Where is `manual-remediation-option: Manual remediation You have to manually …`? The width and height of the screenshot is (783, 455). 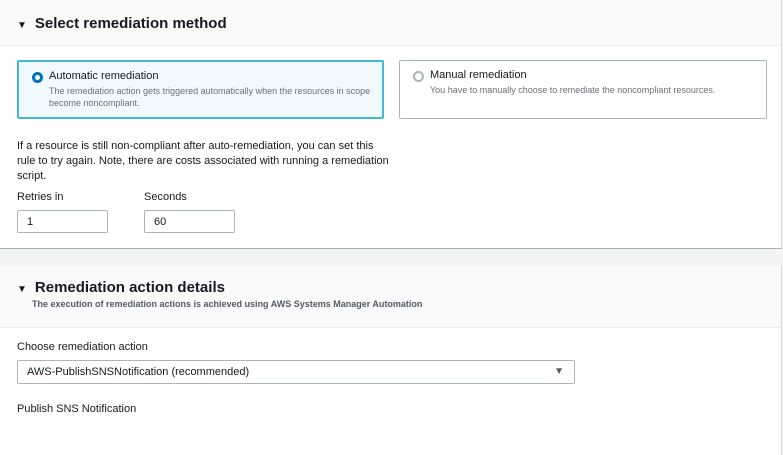
manual-remediation-option: Manual remediation You have to manually … is located at coordinates (583, 89).